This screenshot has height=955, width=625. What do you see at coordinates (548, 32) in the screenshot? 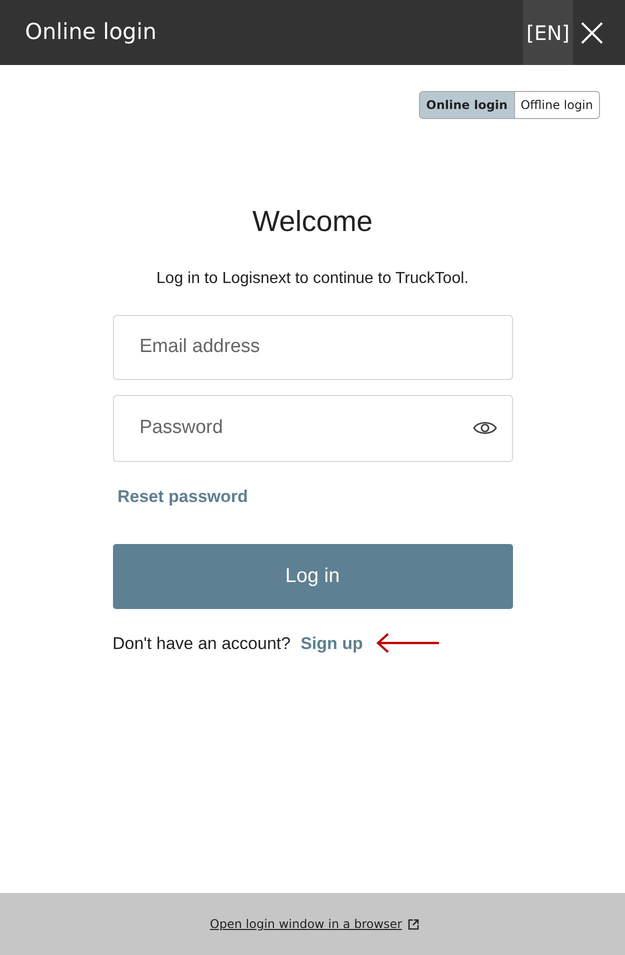
I see `language-button: [EN]` at bounding box center [548, 32].